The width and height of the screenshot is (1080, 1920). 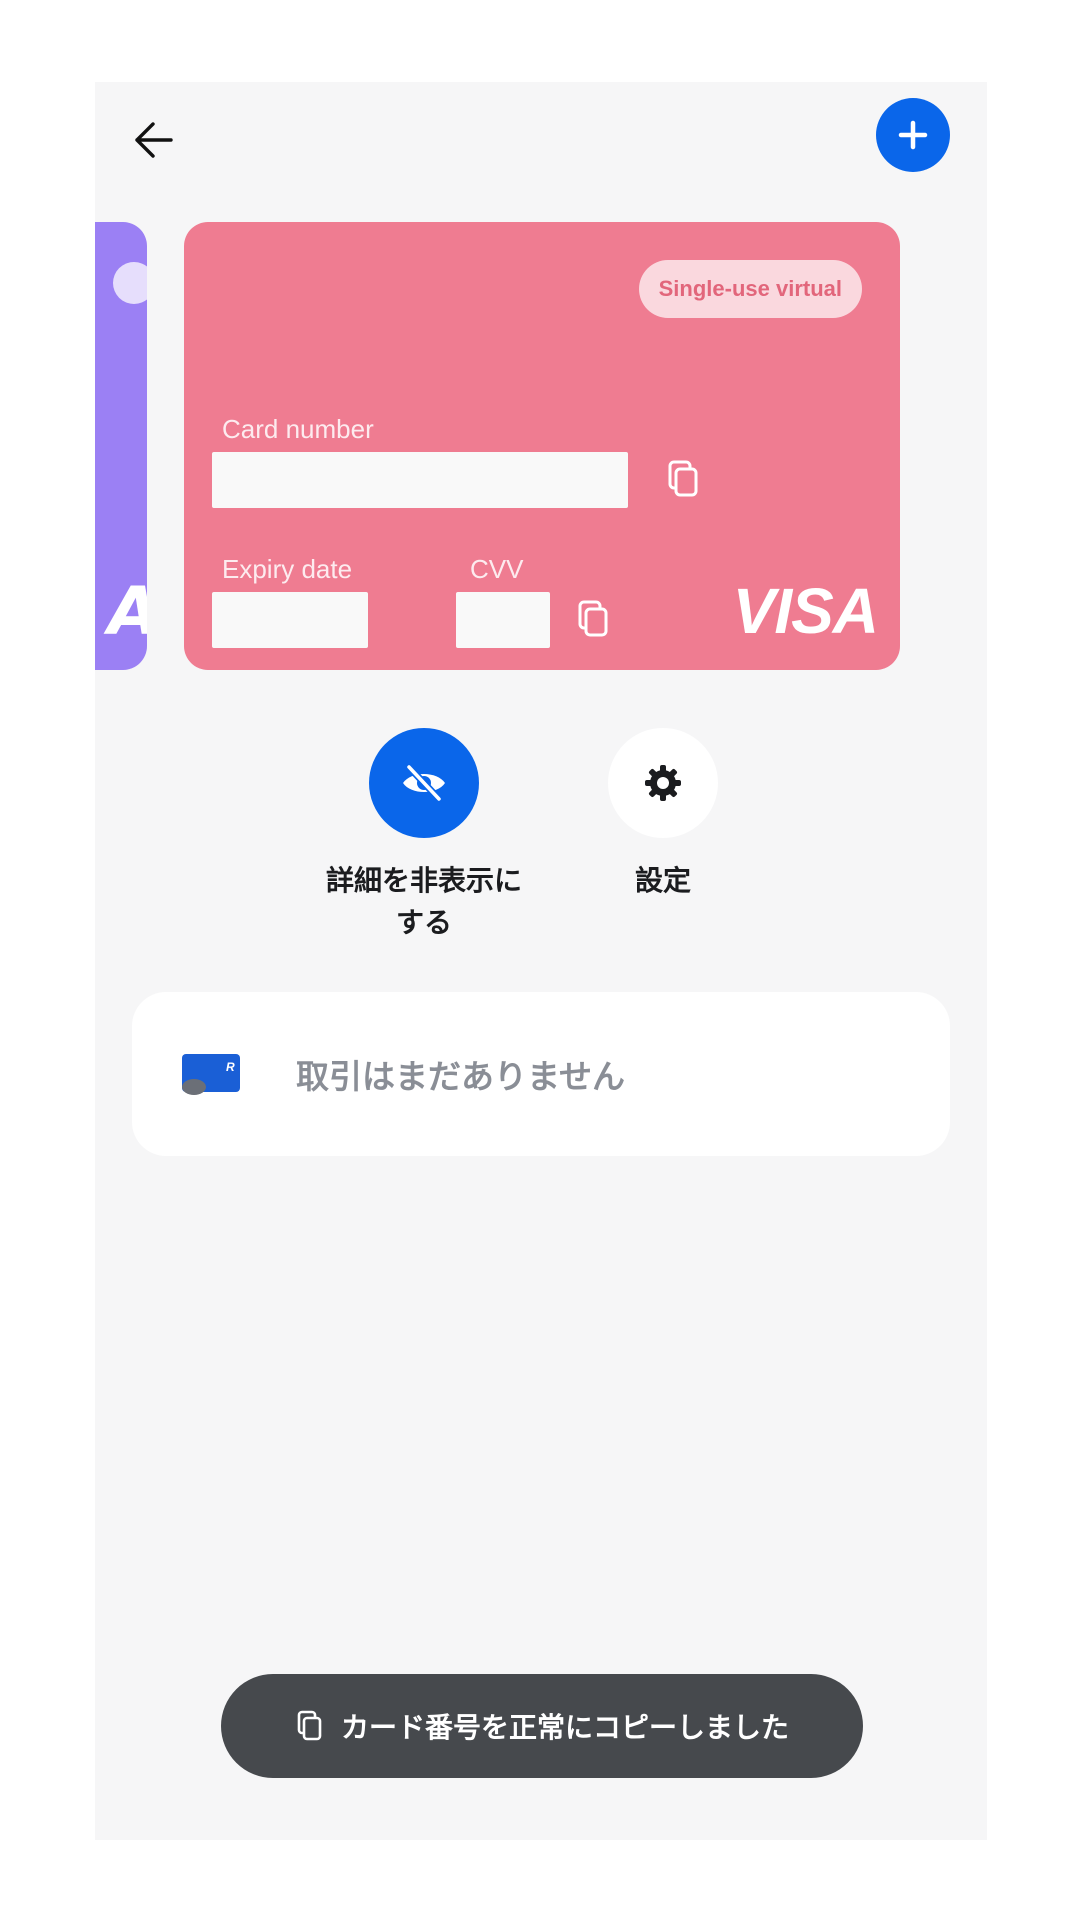 I want to click on eye-off-icon, so click(x=424, y=783).